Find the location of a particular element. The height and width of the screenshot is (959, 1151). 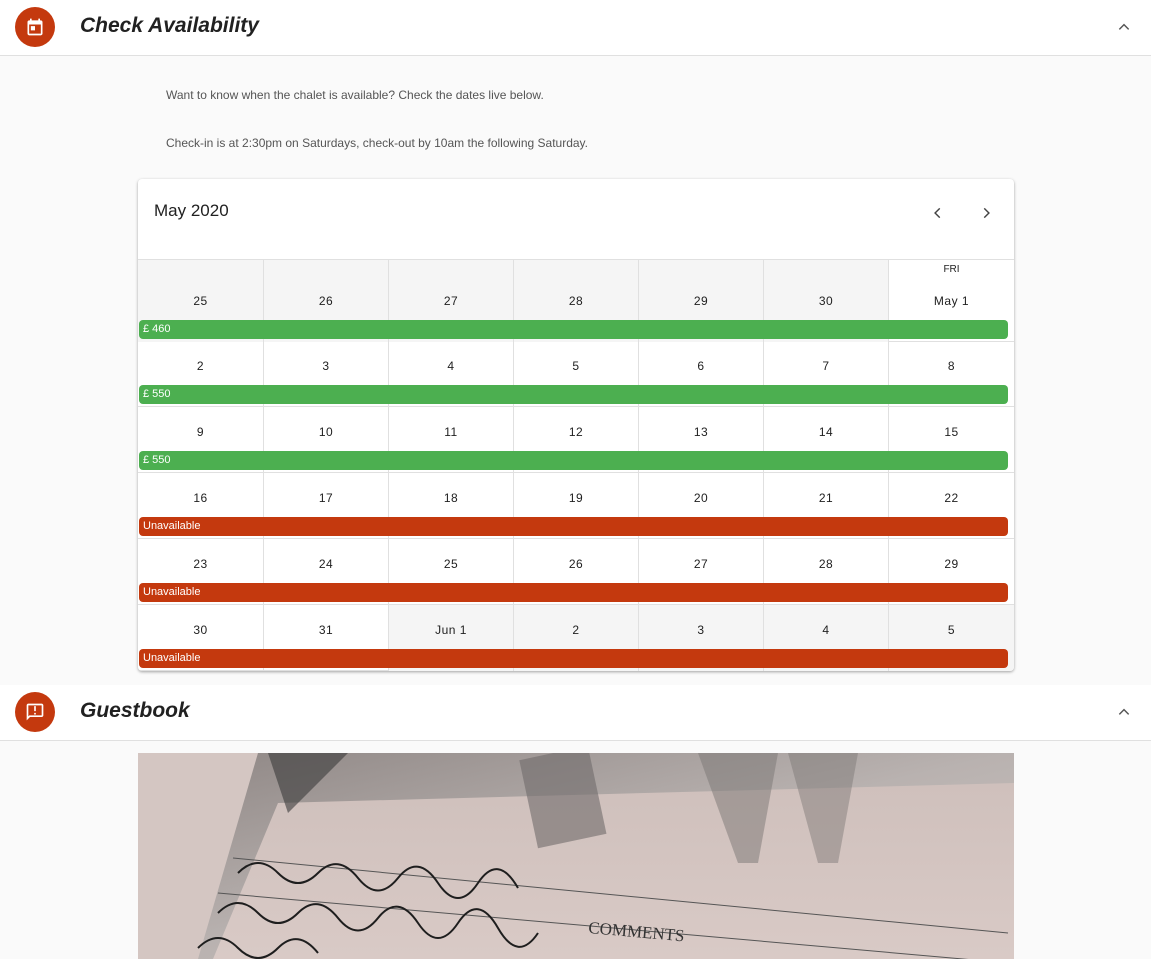

next-month-button is located at coordinates (986, 213).